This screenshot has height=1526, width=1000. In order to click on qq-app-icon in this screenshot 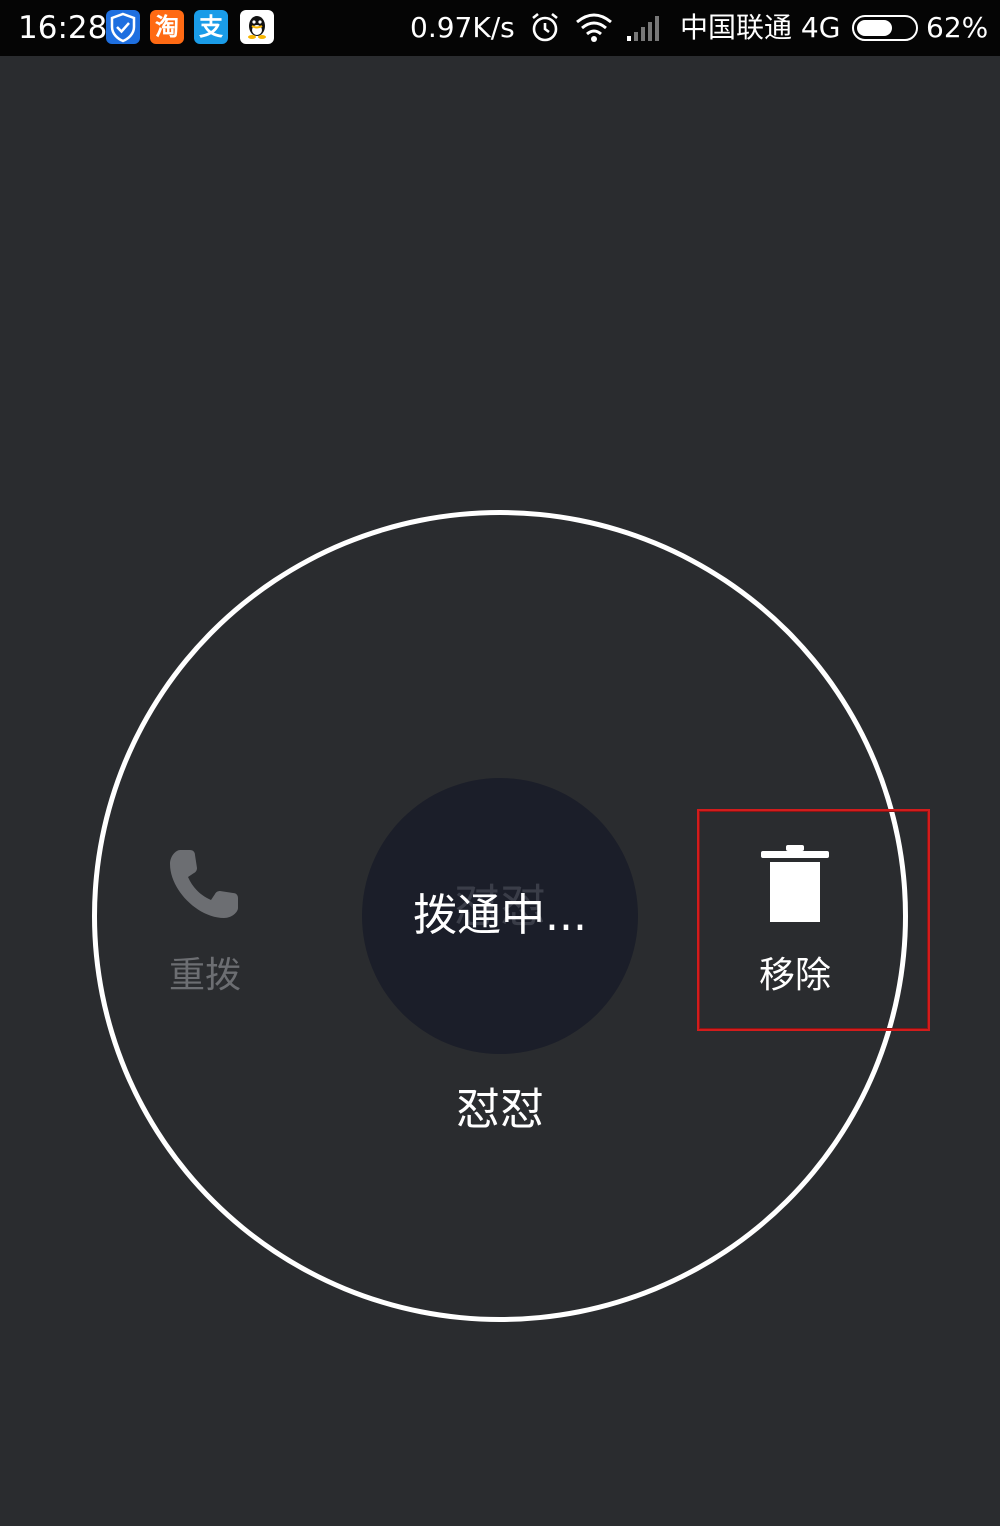, I will do `click(257, 27)`.